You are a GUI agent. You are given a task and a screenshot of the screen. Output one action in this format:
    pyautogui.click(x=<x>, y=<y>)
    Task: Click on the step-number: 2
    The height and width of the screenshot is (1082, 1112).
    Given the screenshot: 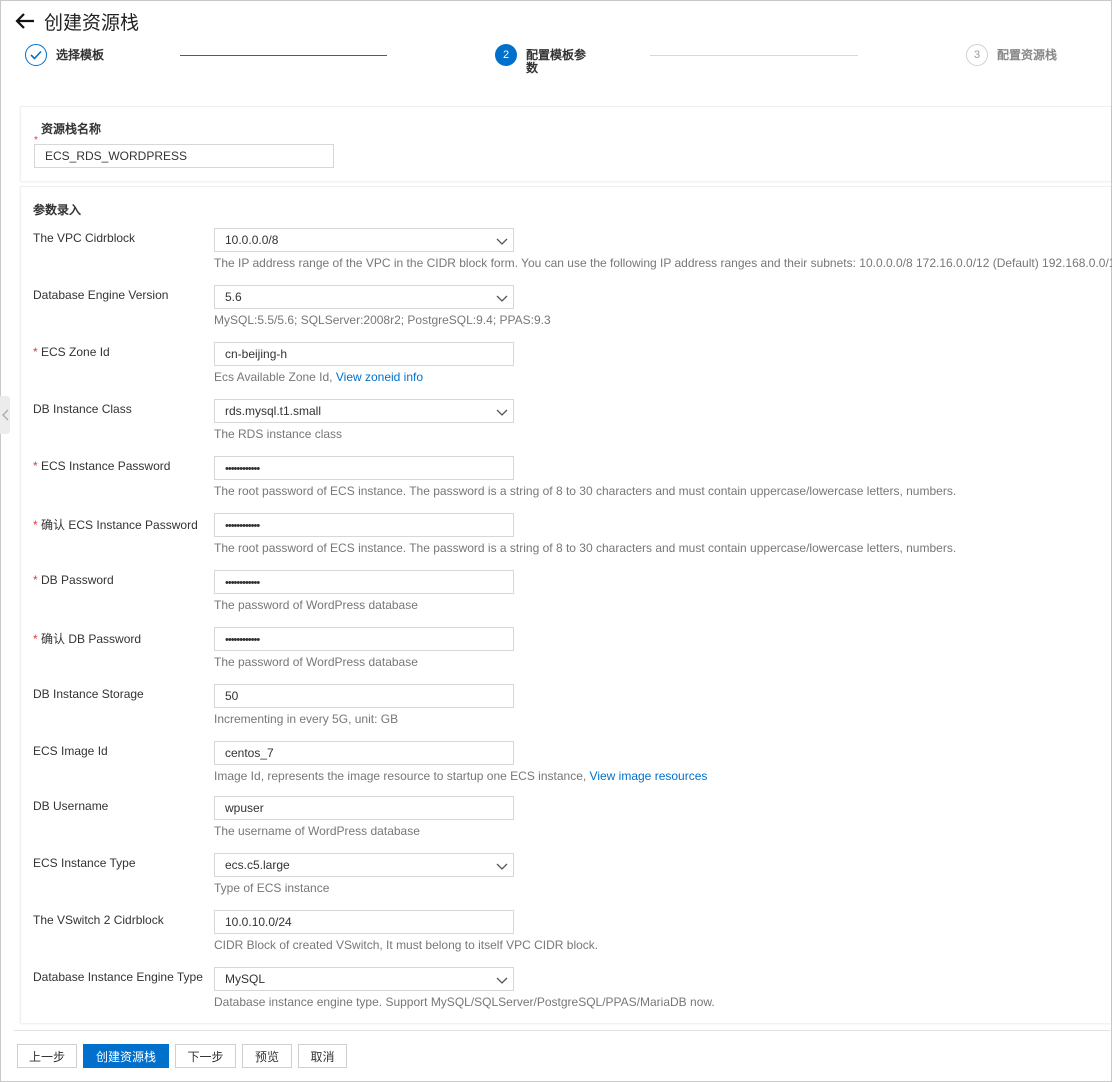 What is the action you would take?
    pyautogui.click(x=506, y=55)
    